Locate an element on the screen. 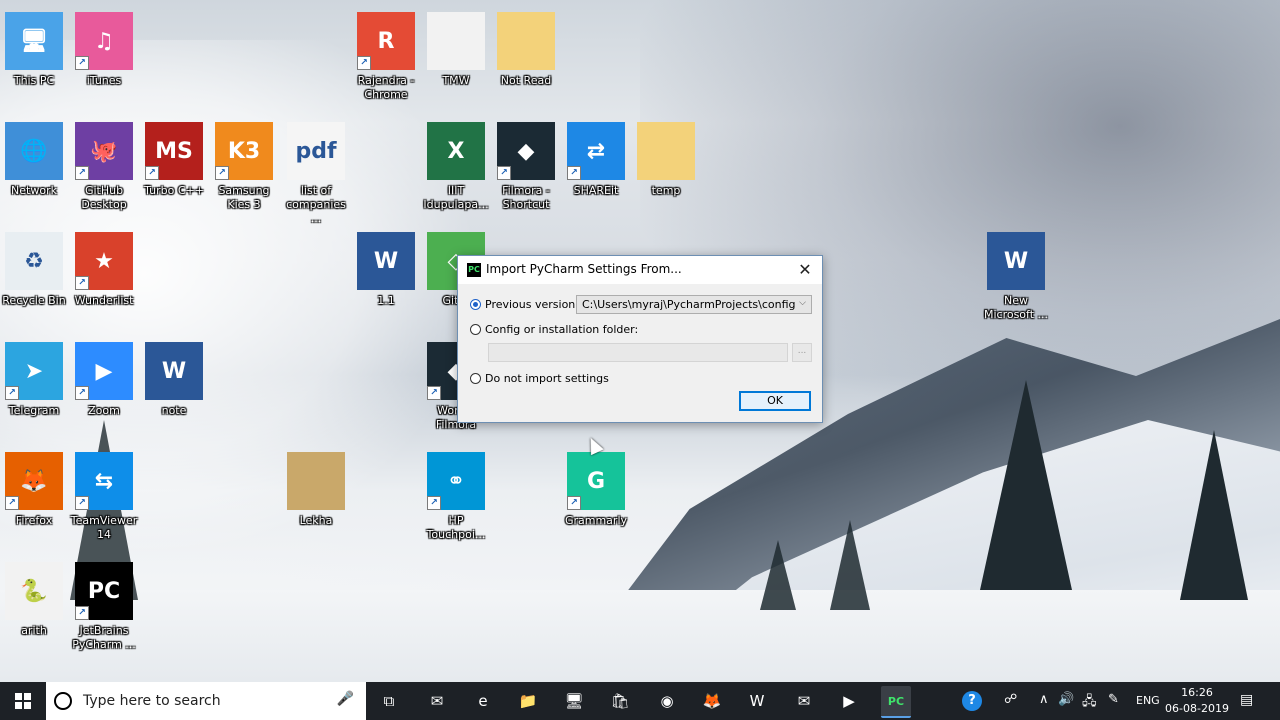 The height and width of the screenshot is (720, 1280). volume-icon: 🔊 is located at coordinates (1066, 699).